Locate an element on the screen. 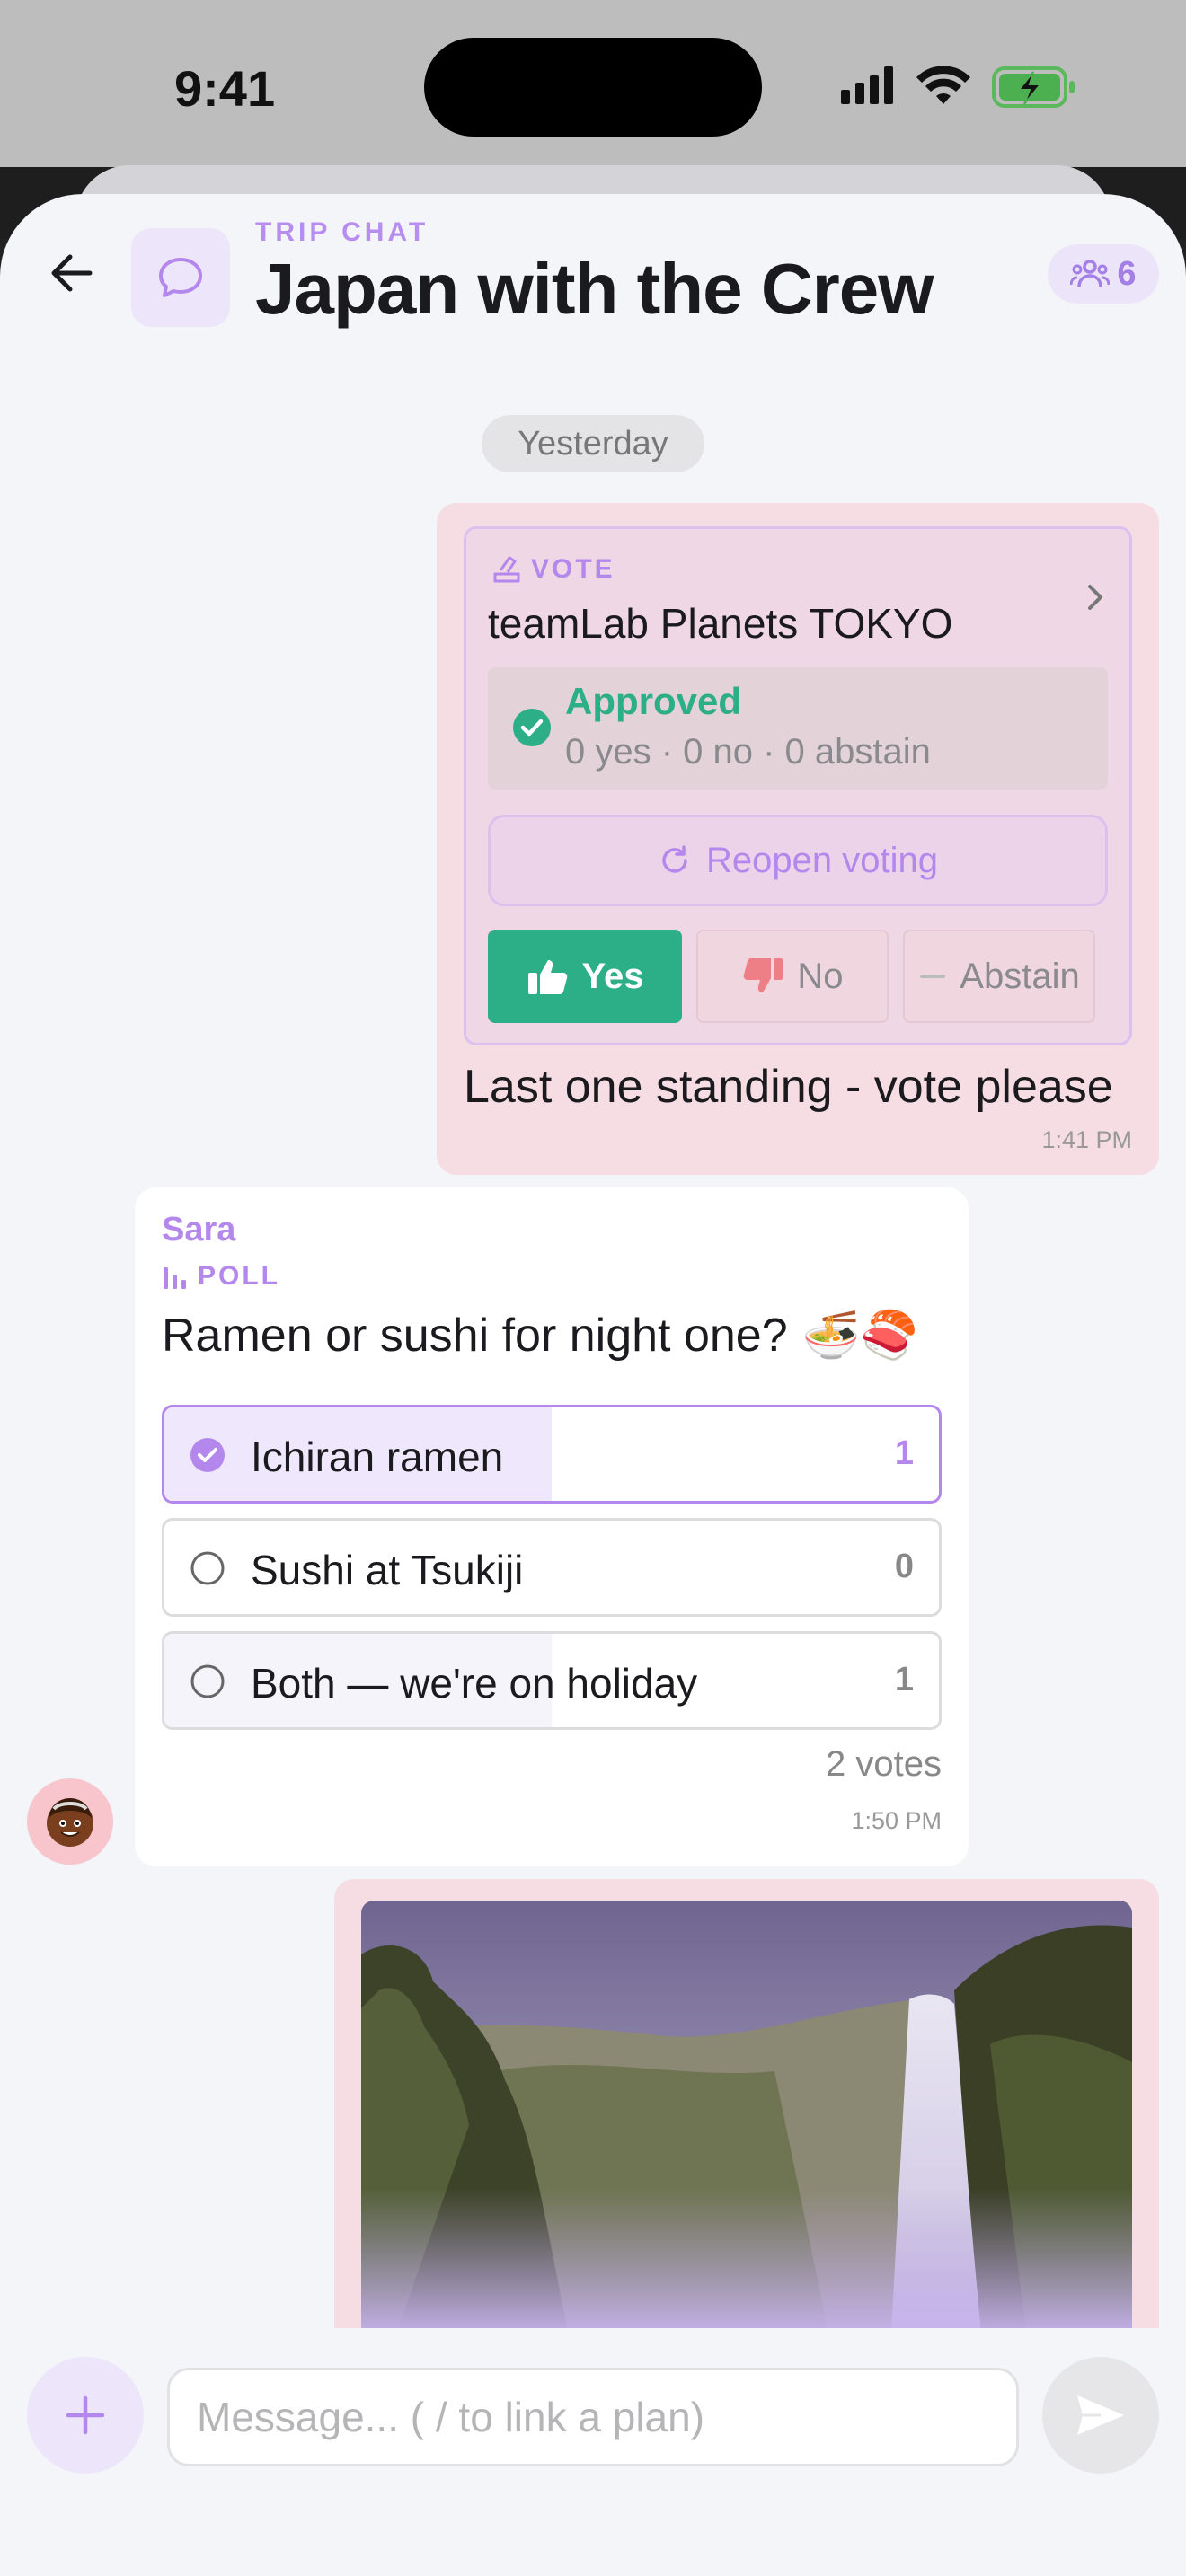 This screenshot has height=2576, width=1186. poll-option-label: Sushi at Tsukiji is located at coordinates (387, 1570).